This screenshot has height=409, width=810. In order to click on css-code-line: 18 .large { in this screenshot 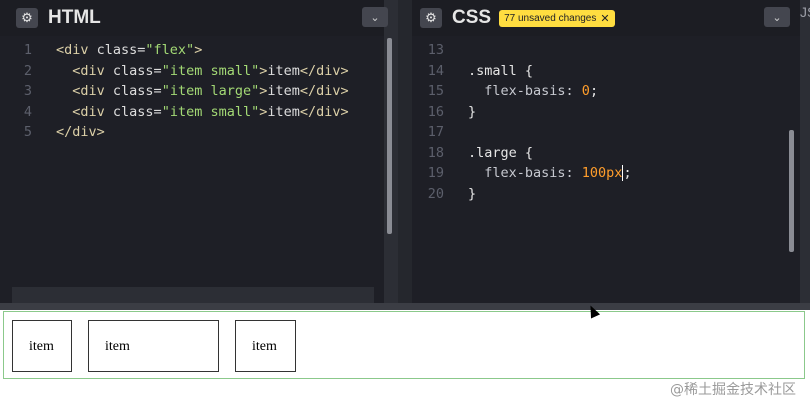, I will do `click(606, 153)`.